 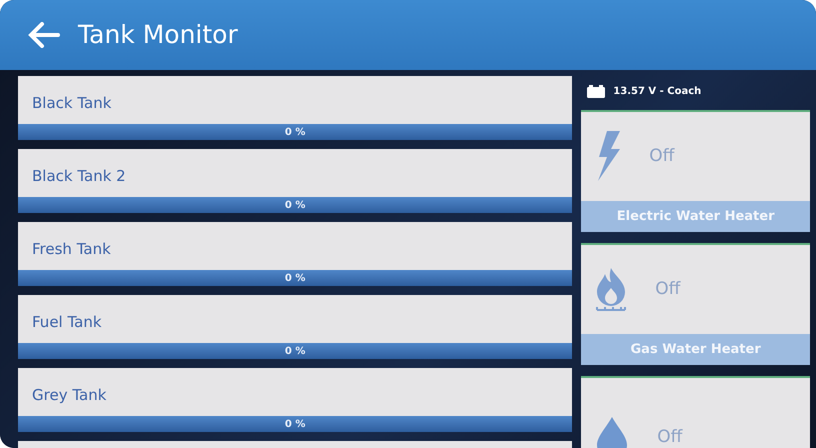 What do you see at coordinates (71, 103) in the screenshot?
I see `tank-name: Black Tank` at bounding box center [71, 103].